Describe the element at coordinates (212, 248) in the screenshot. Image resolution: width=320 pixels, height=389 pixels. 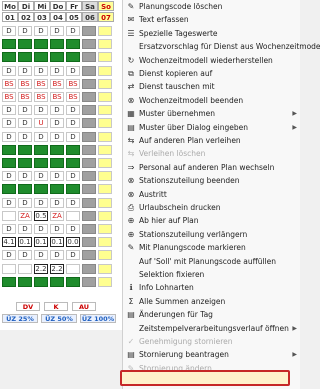
I see `menu-item: ✎ Mit Planungscode markieren` at that location.